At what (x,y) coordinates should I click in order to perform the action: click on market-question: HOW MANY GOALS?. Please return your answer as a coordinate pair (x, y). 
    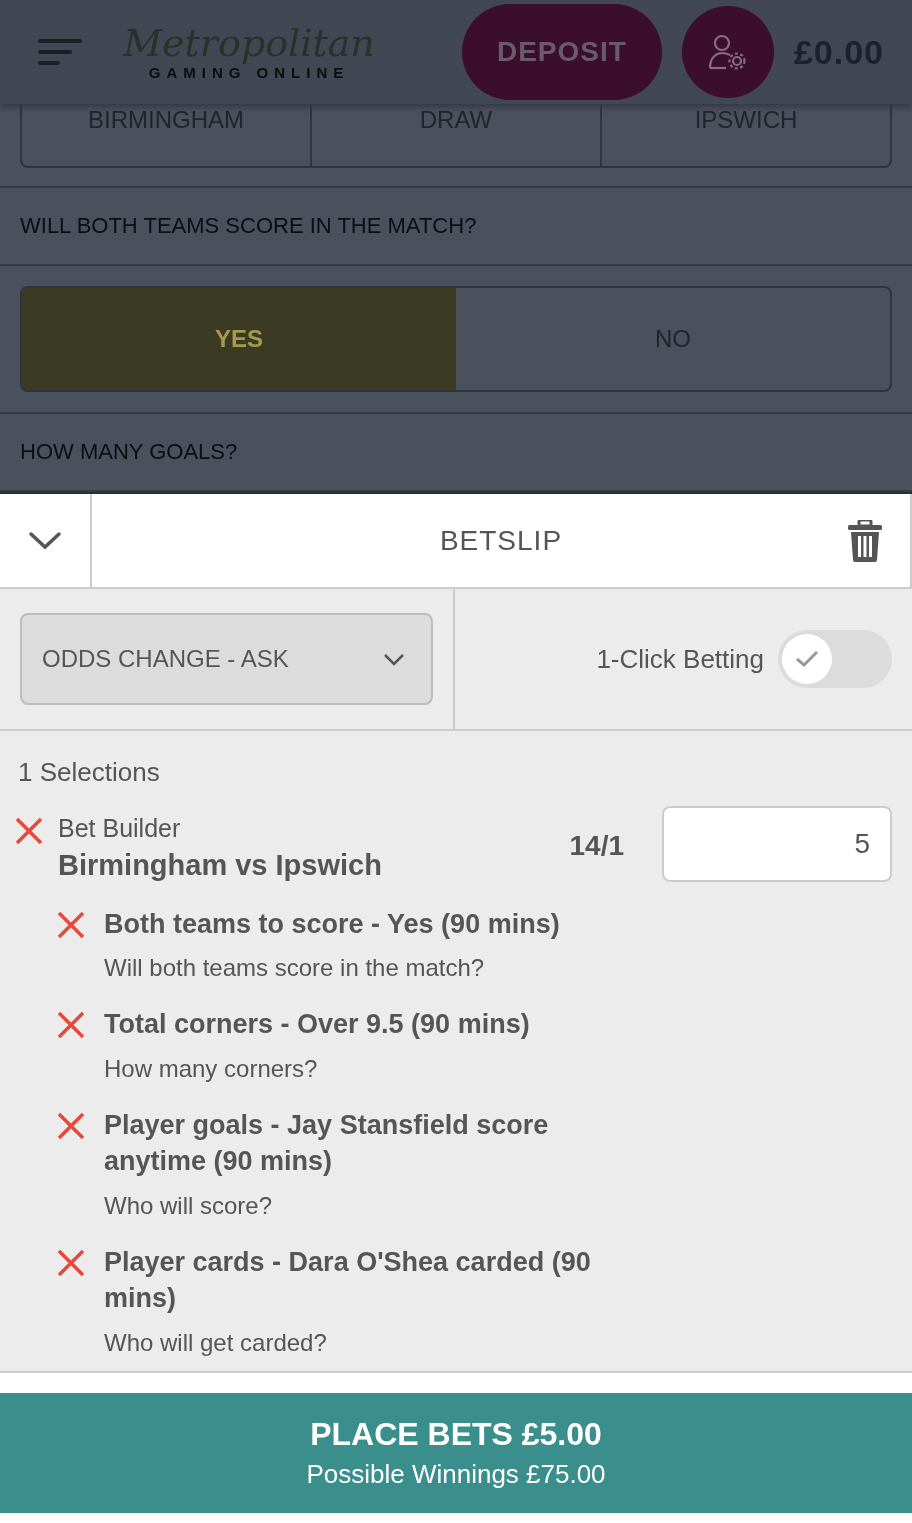
    Looking at the image, I should click on (456, 453).